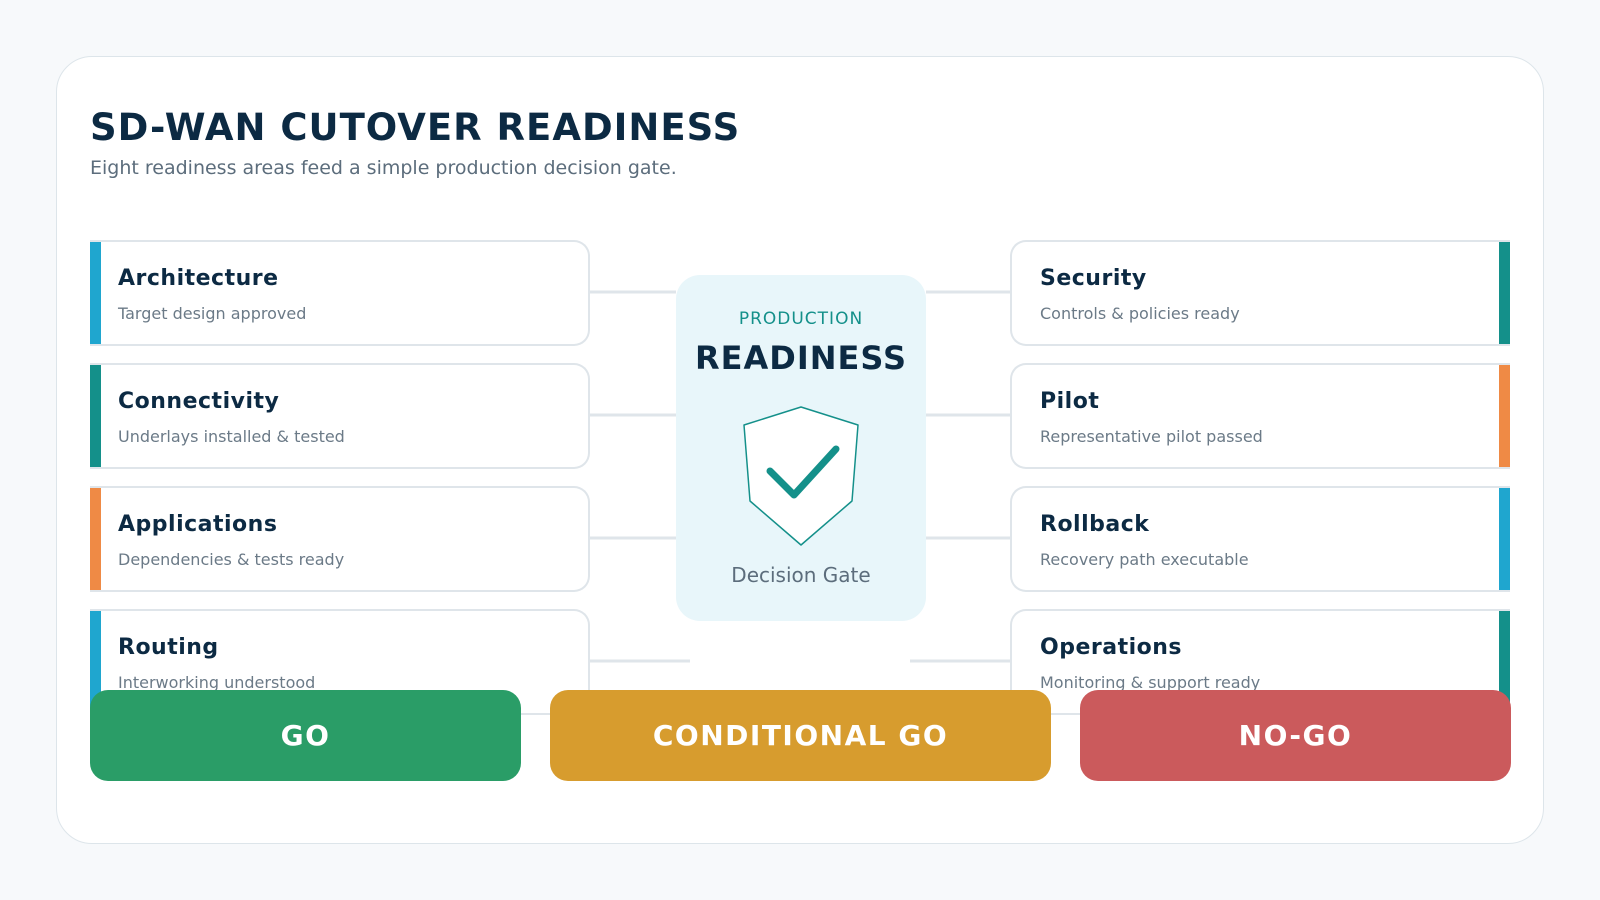 This screenshot has height=900, width=1600. I want to click on area-subtitle: Controls & policies ready, so click(1140, 313).